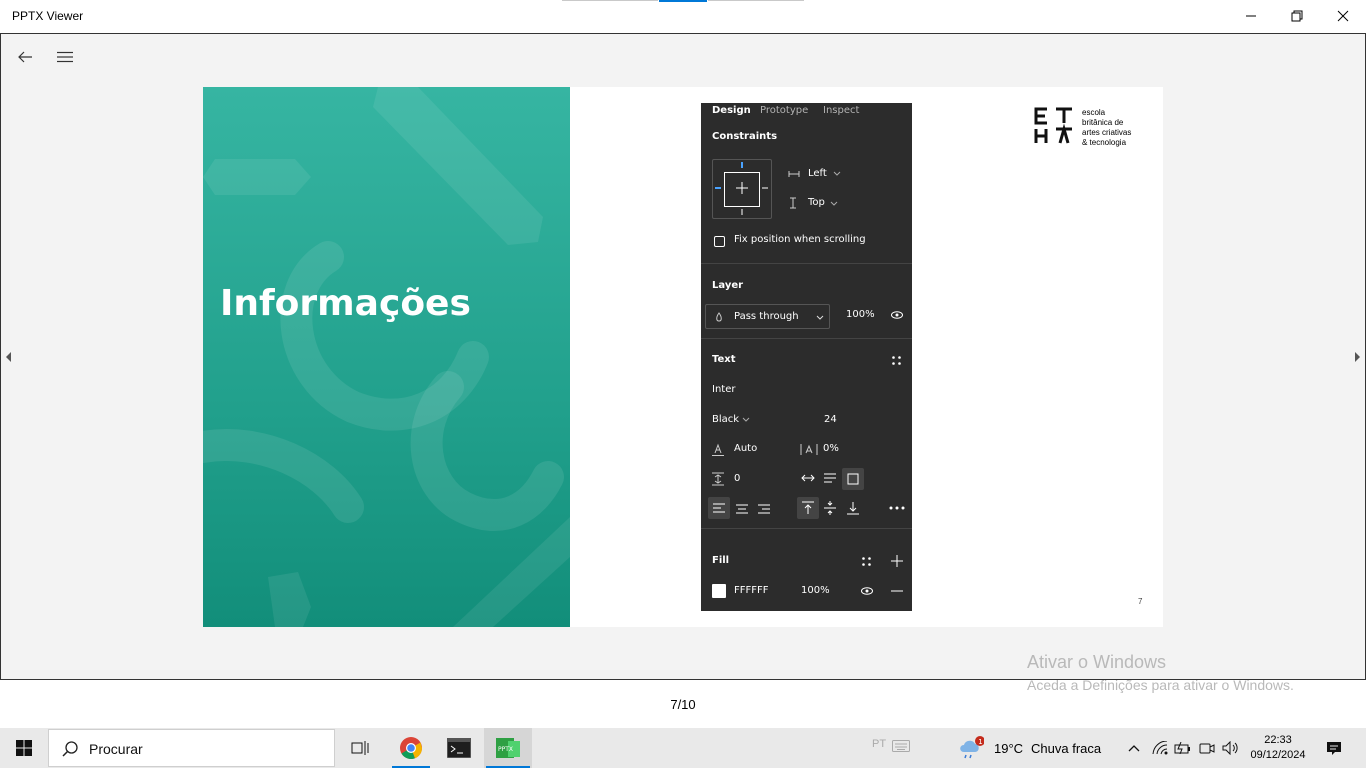 This screenshot has height=768, width=1366. What do you see at coordinates (719, 317) in the screenshot?
I see `drop-icon` at bounding box center [719, 317].